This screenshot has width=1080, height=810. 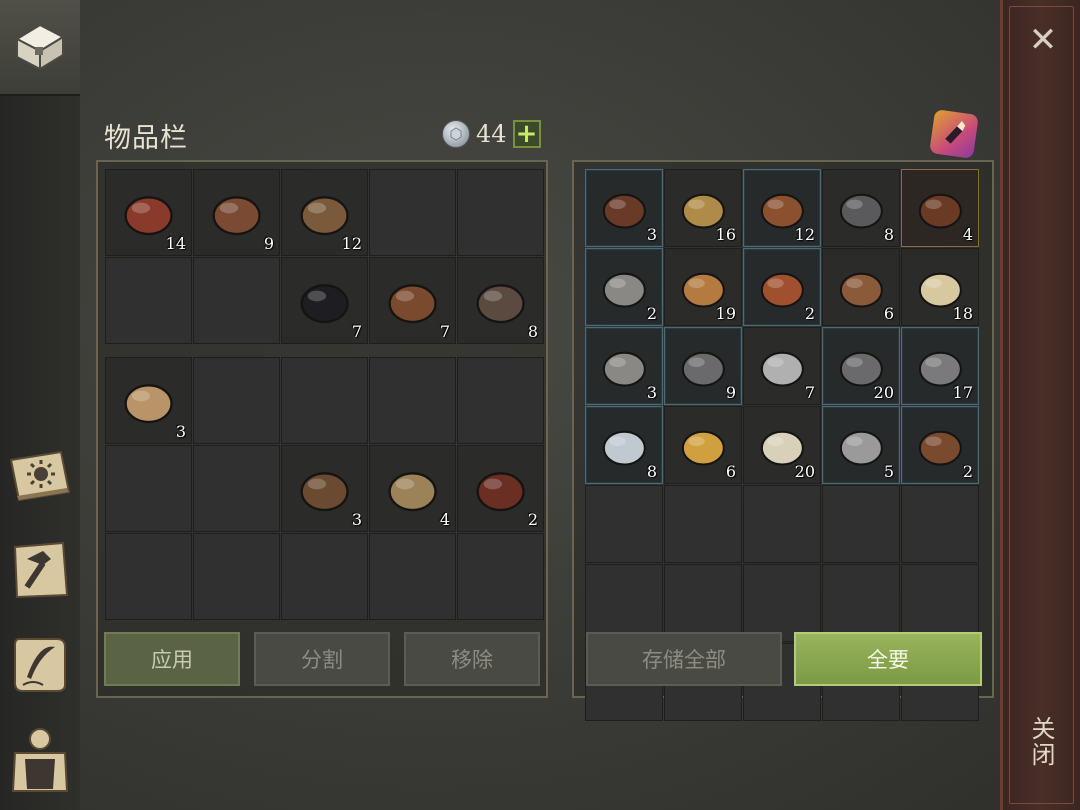 I want to click on item-quantity: 18, so click(x=962, y=313).